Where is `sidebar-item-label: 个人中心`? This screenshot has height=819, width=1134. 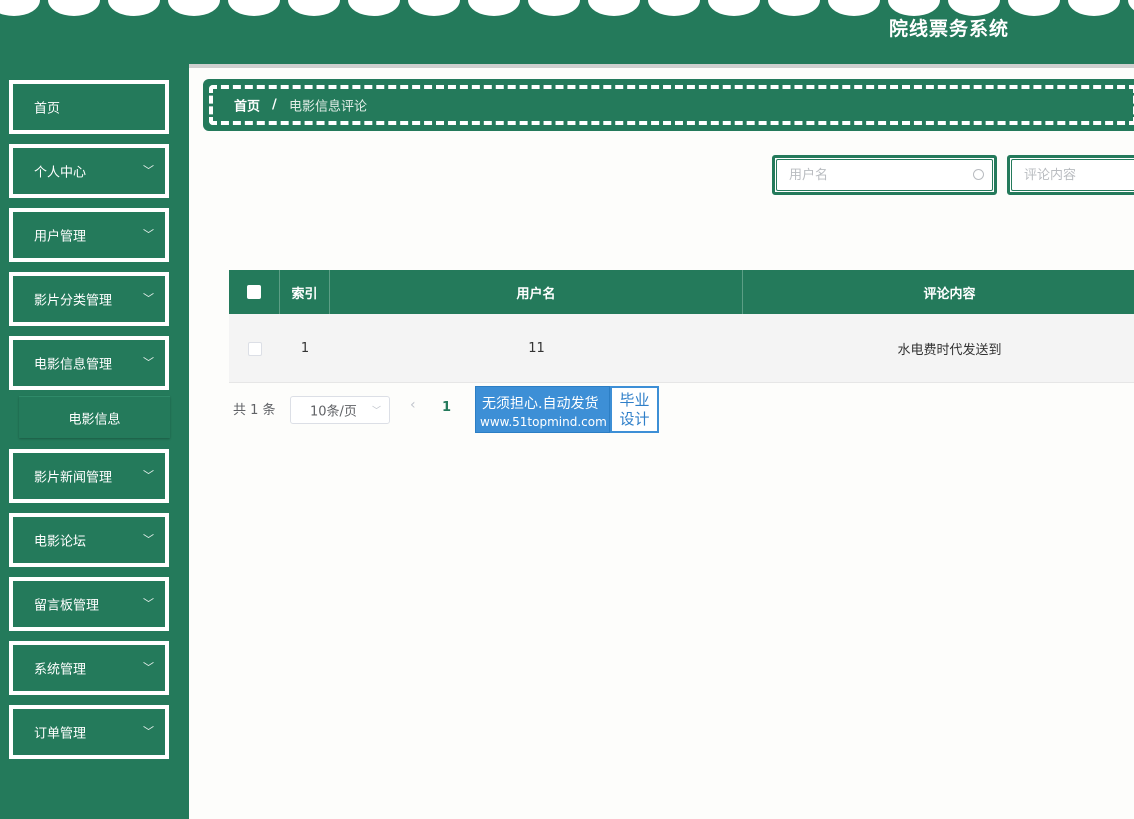 sidebar-item-label: 个人中心 is located at coordinates (60, 173).